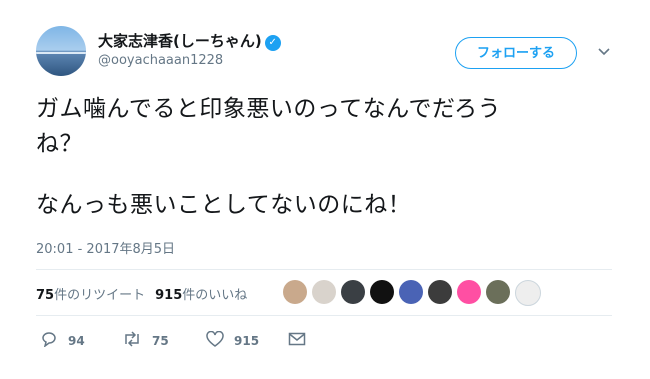 Image resolution: width=650 pixels, height=379 pixels. Describe the element at coordinates (297, 341) in the screenshot. I see `envelope-icon` at that location.